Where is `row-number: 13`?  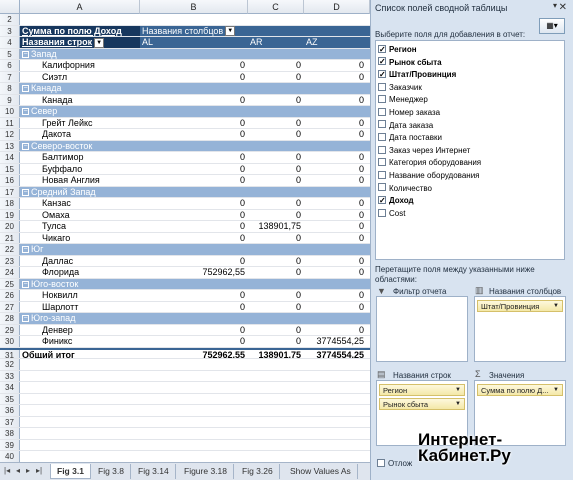 row-number: 13 is located at coordinates (10, 145).